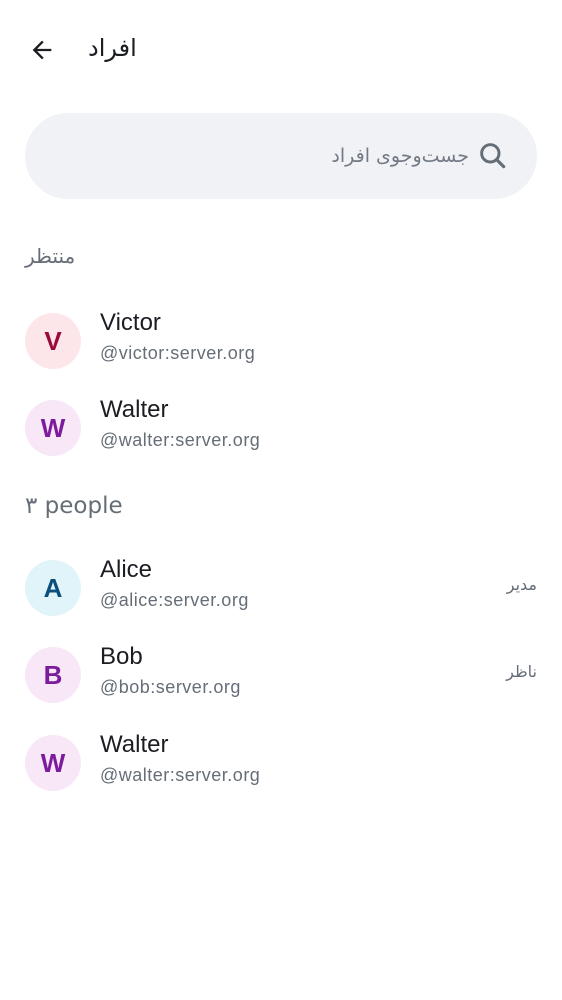 Image resolution: width=562 pixels, height=1000 pixels. What do you see at coordinates (121, 656) in the screenshot?
I see `member-name: Bob` at bounding box center [121, 656].